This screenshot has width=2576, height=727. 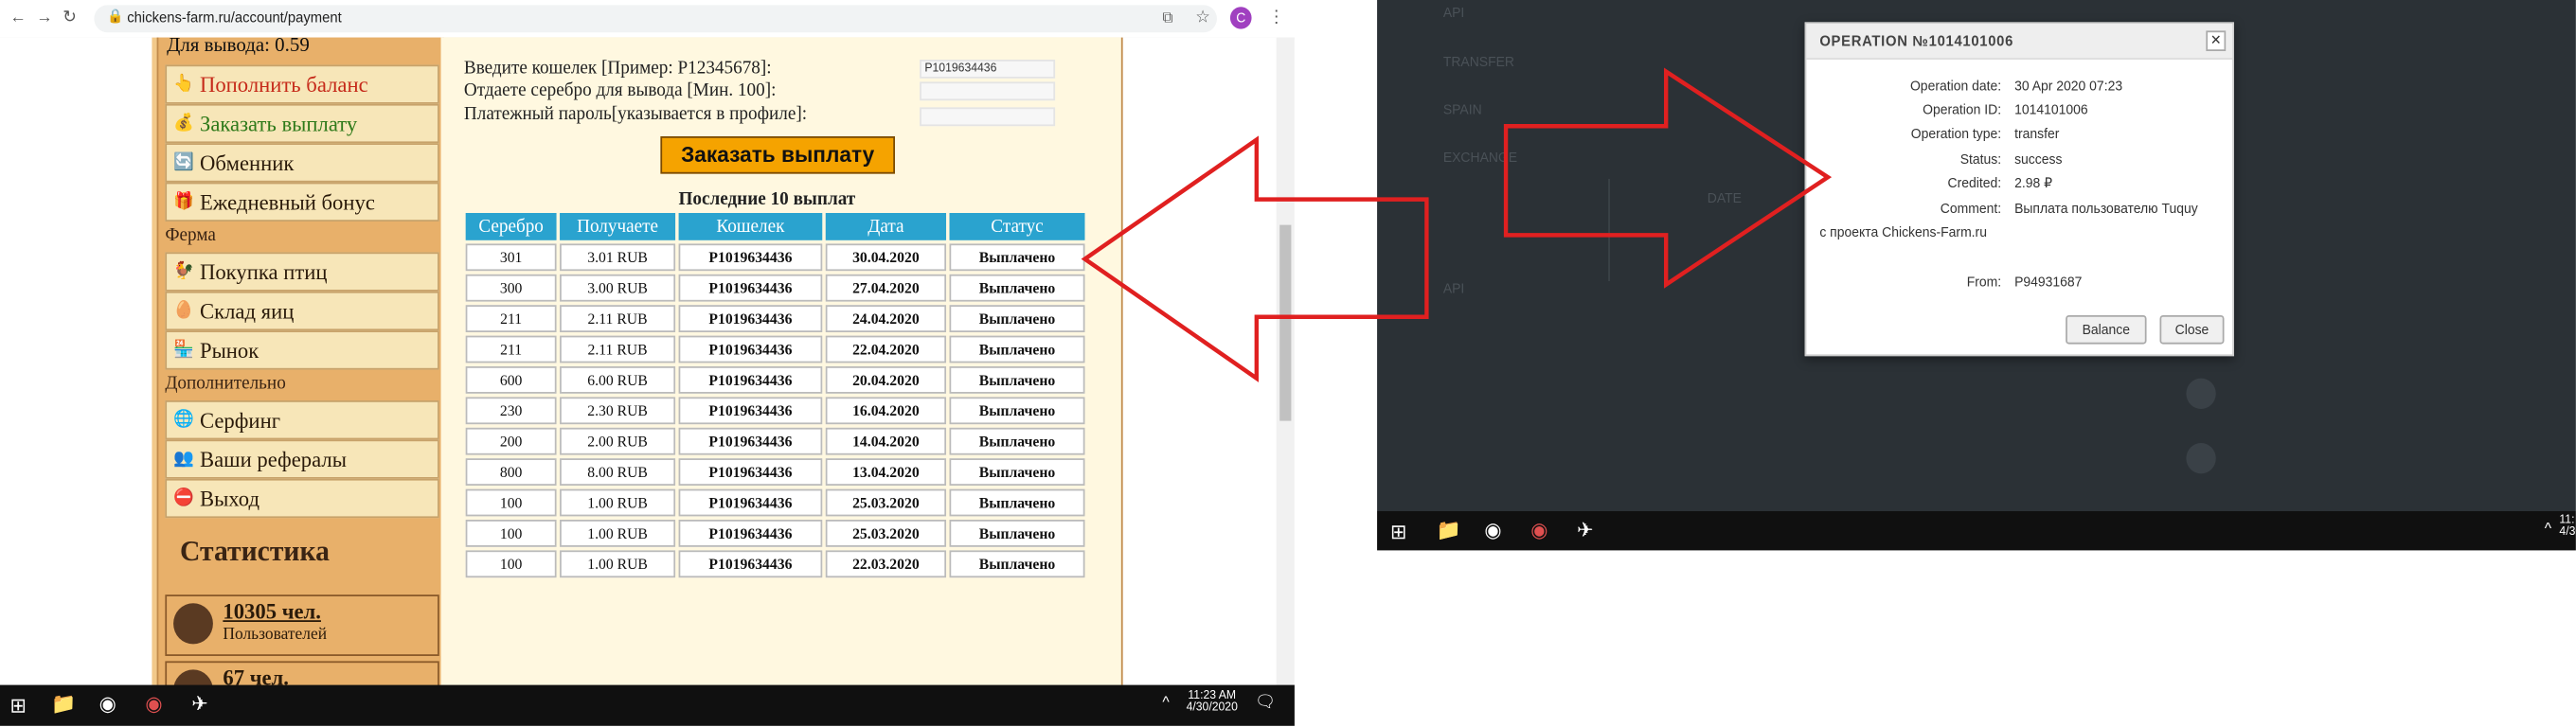 I want to click on arrow-left, so click(x=1255, y=258).